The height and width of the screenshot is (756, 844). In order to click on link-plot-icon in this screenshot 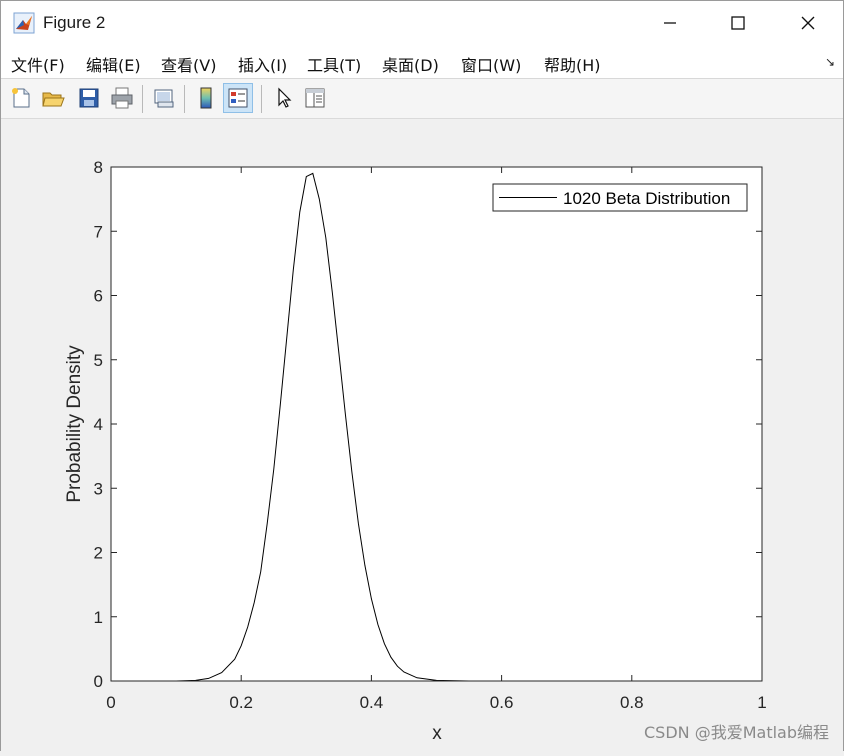, I will do `click(164, 98)`.